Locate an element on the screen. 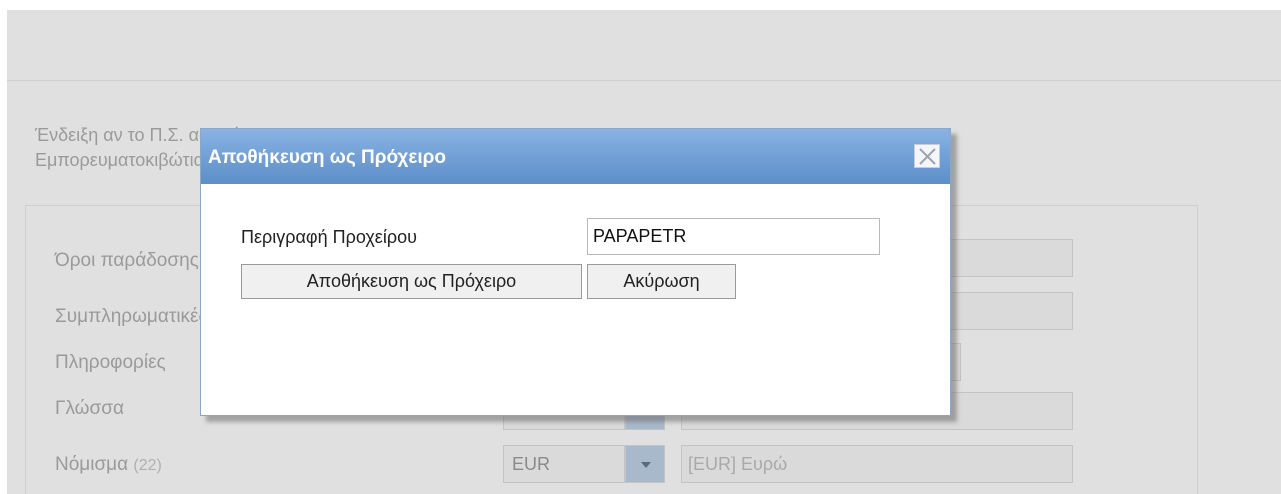 This screenshot has width=1281, height=494. save-as-draft-button: Αποθήκευση ως Πρόχειρο is located at coordinates (411, 281).